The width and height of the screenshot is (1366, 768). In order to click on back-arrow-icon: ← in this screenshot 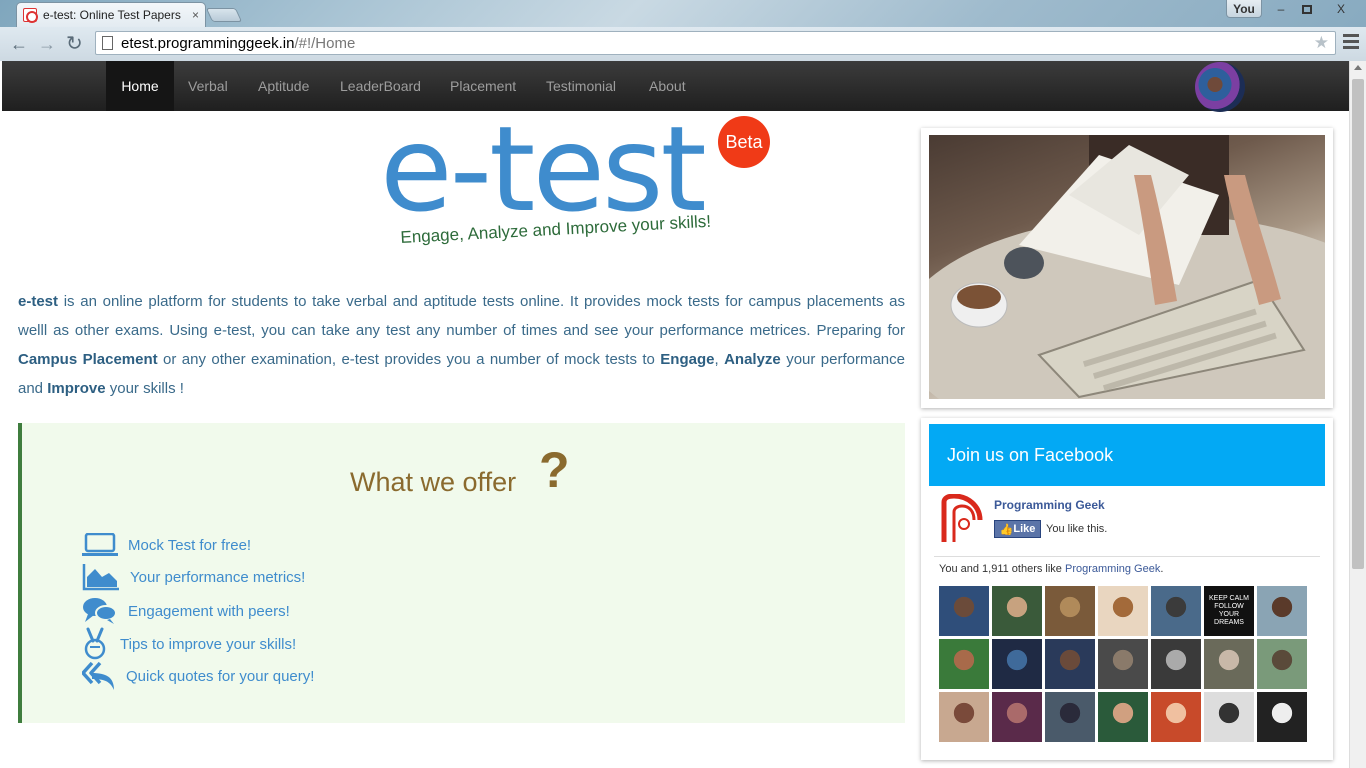, I will do `click(19, 44)`.